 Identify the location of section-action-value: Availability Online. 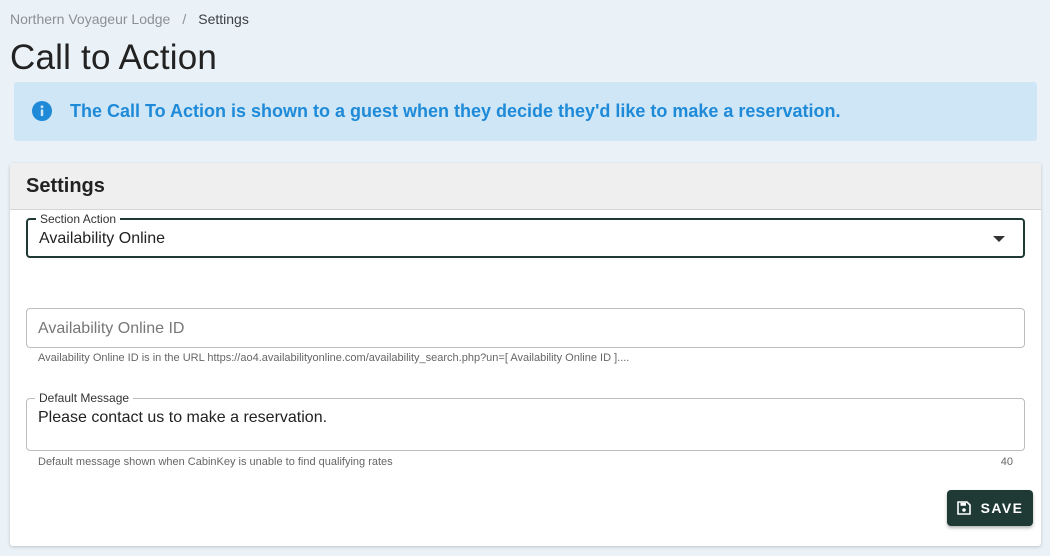
(102, 238).